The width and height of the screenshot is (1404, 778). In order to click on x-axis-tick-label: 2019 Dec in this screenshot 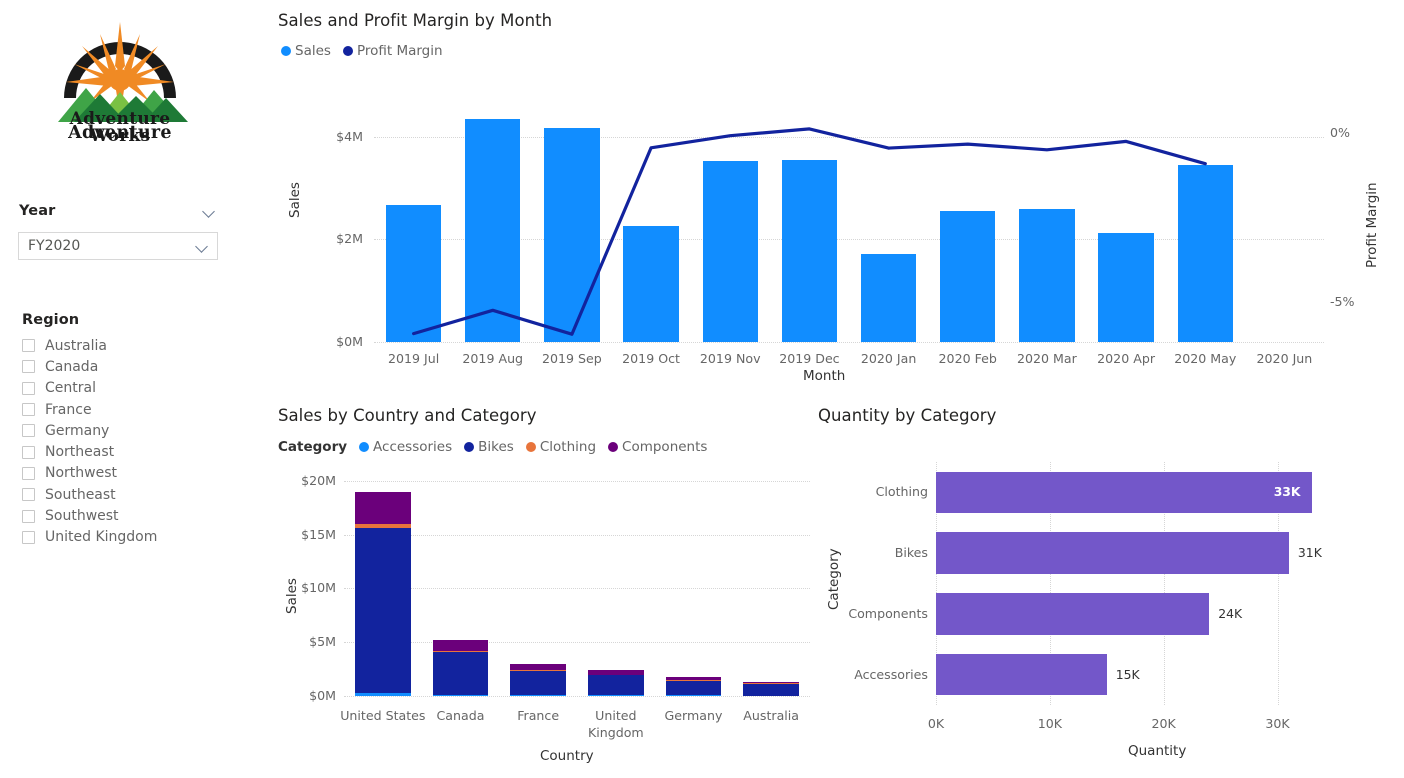, I will do `click(809, 358)`.